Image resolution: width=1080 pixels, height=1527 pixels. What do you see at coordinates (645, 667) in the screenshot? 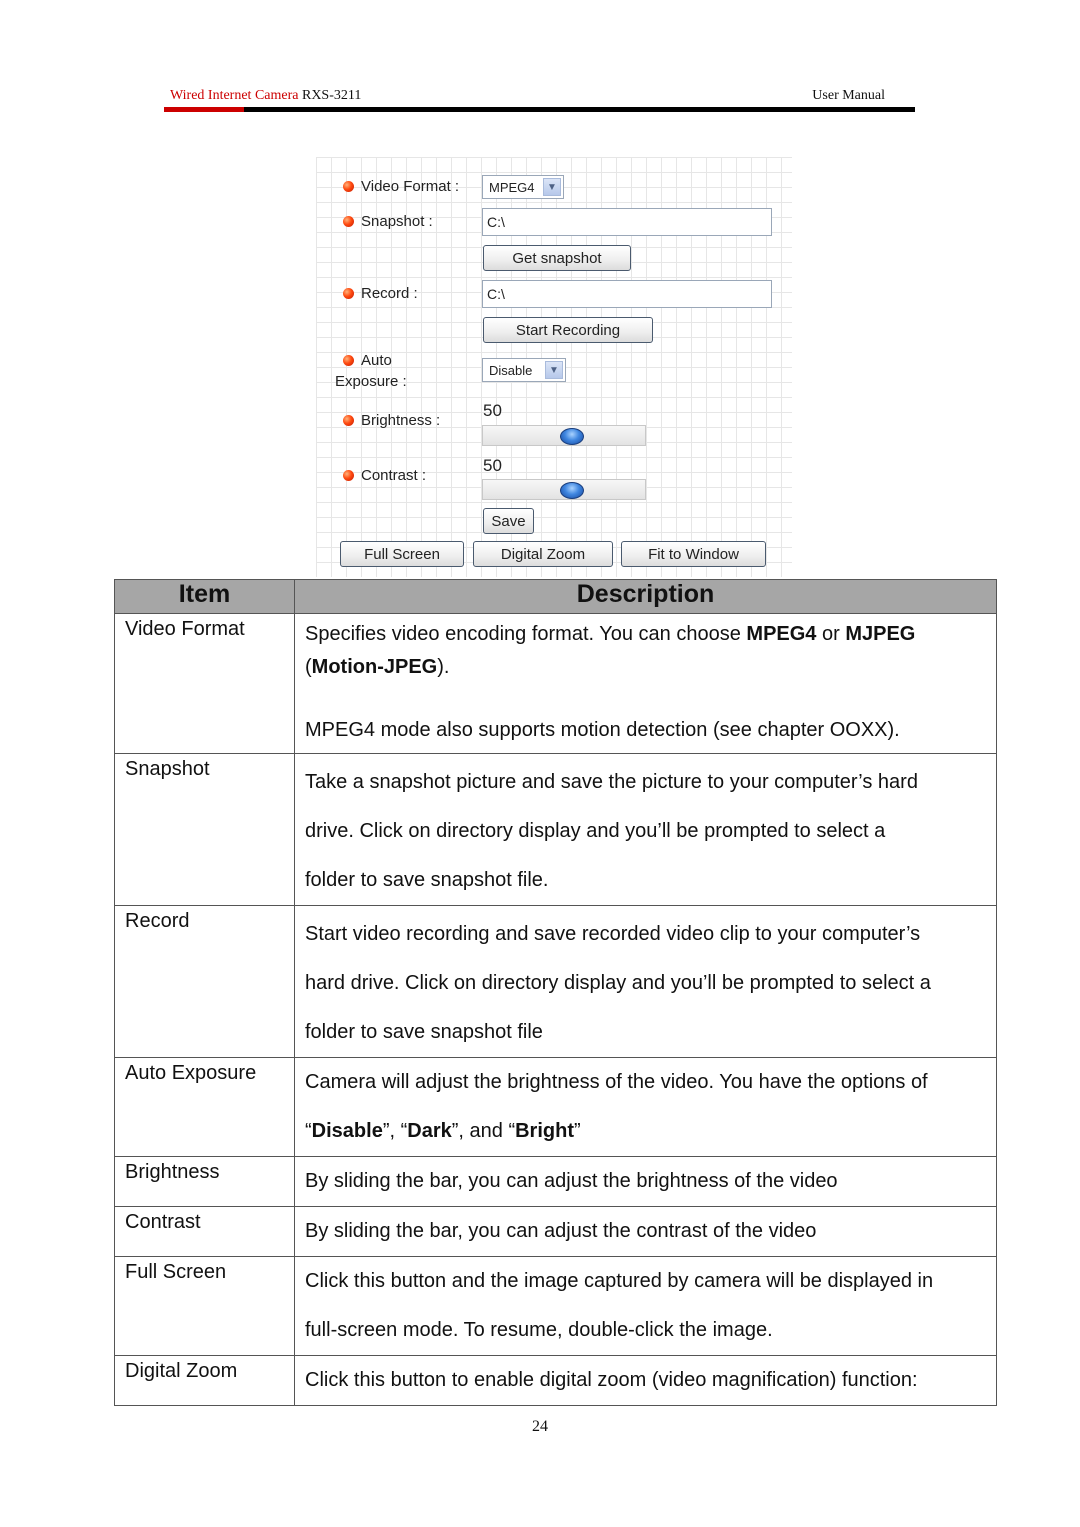
I see `description-line: (Motion-JPEG).` at bounding box center [645, 667].